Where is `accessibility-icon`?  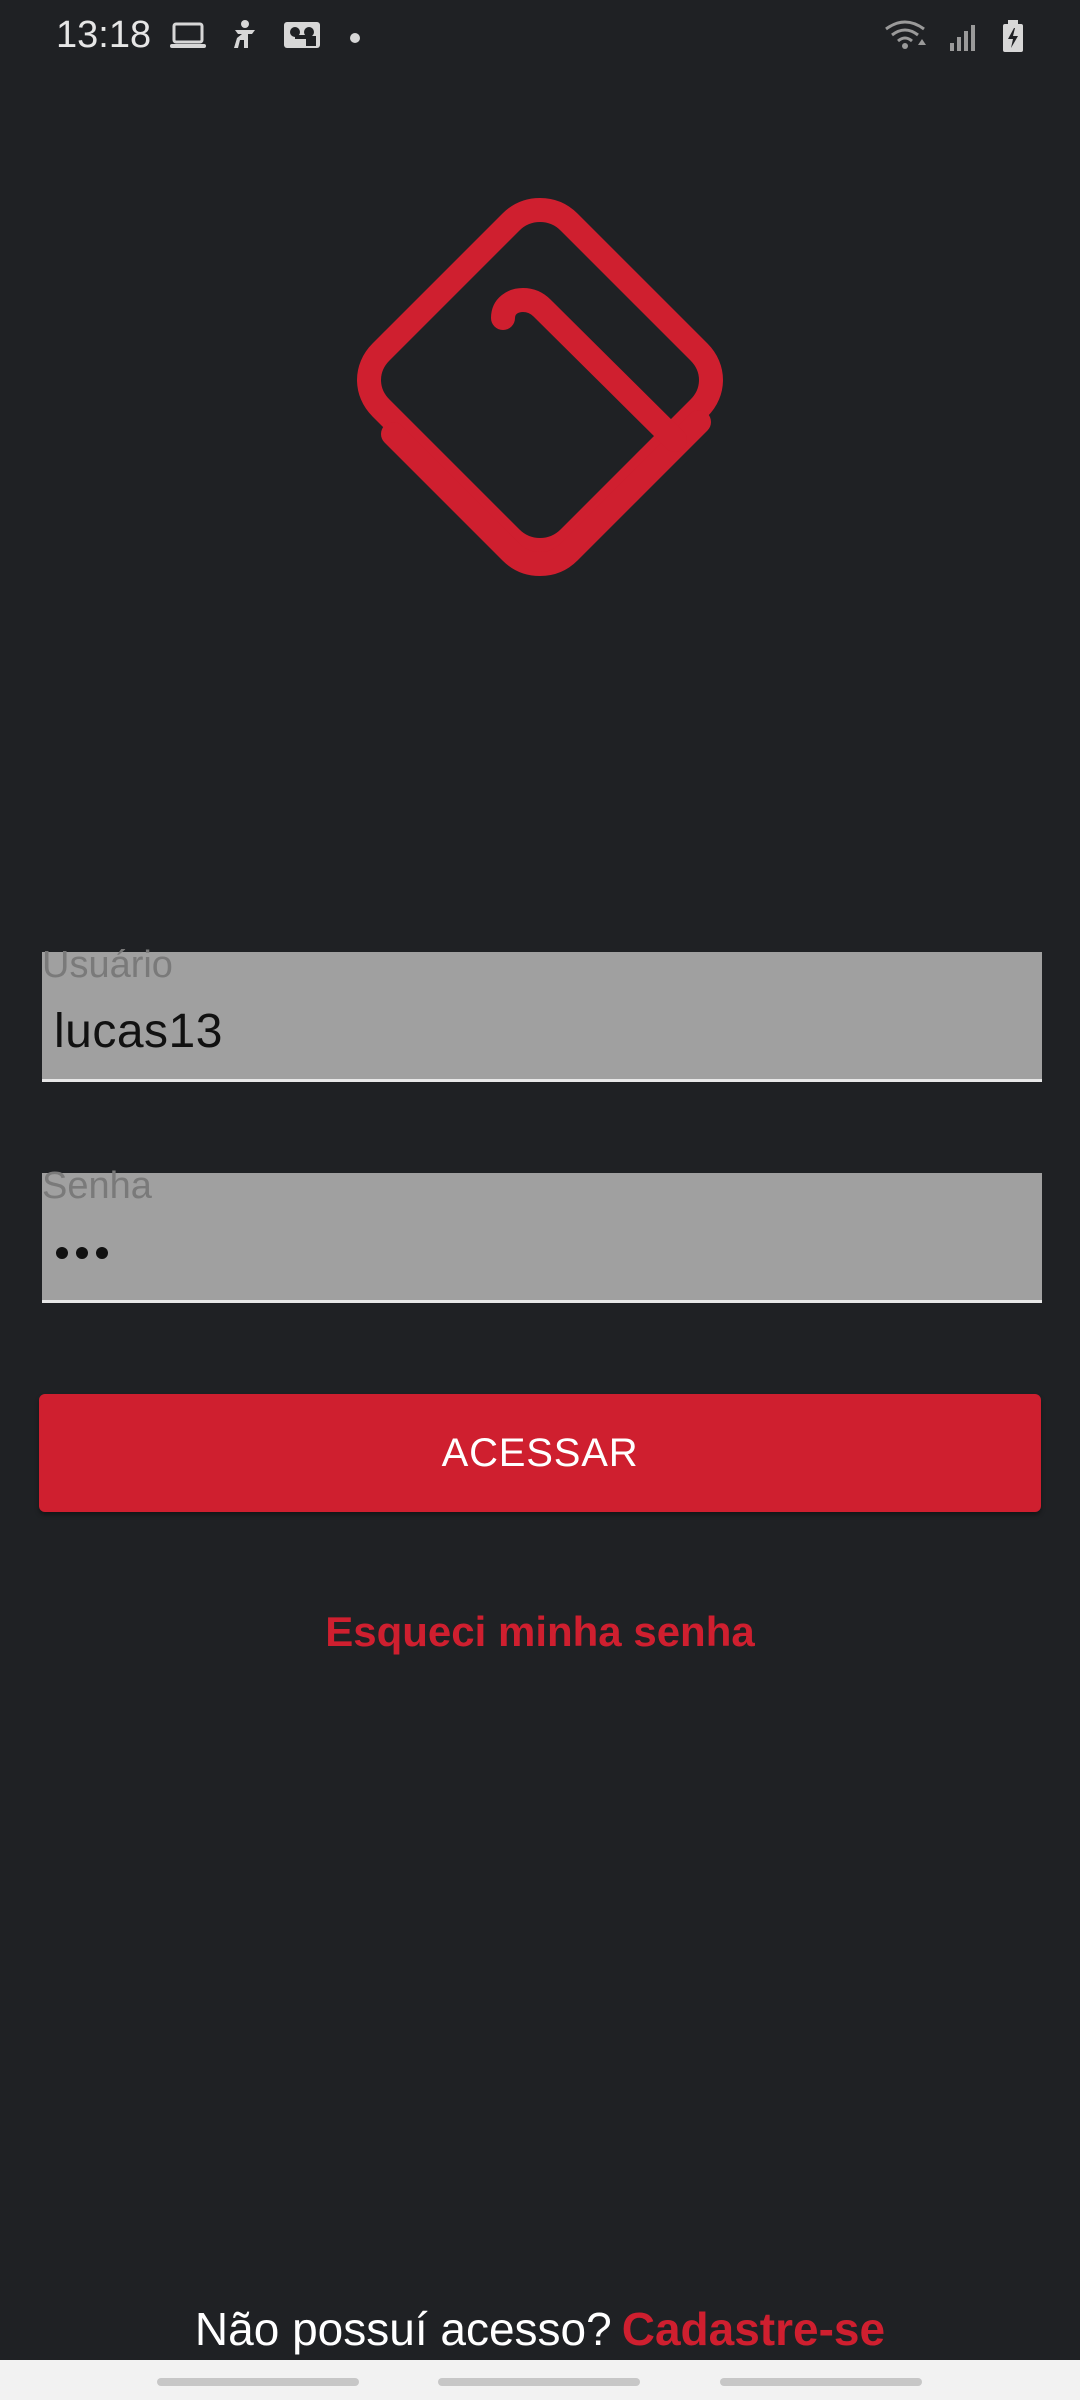
accessibility-icon is located at coordinates (245, 37).